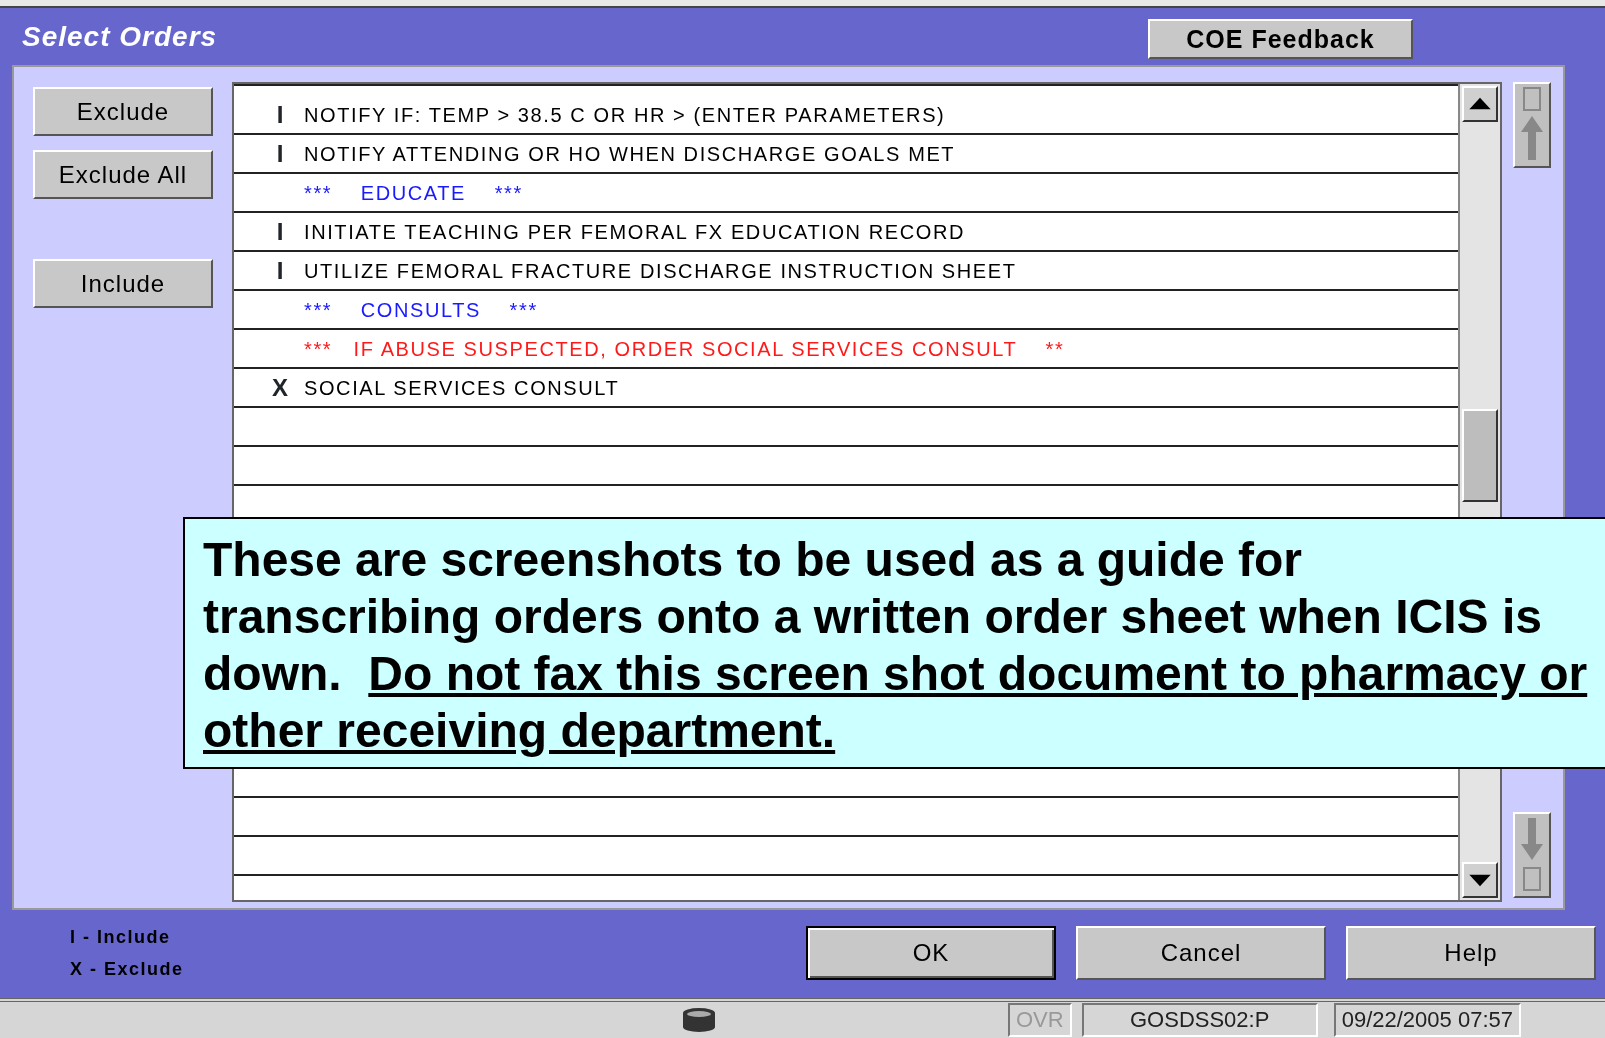  What do you see at coordinates (1480, 104) in the screenshot?
I see `scroll-up-icon` at bounding box center [1480, 104].